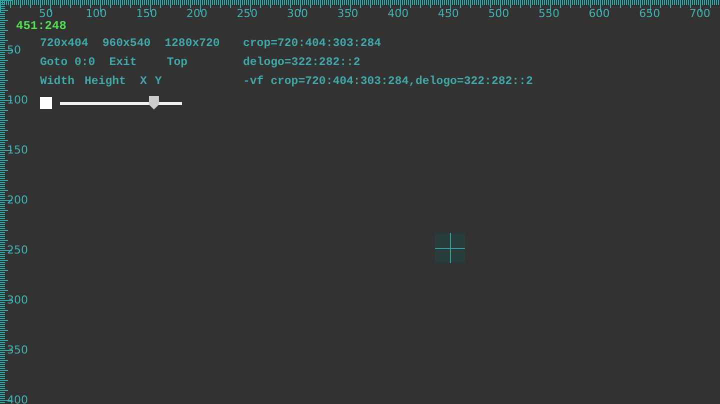  I want to click on slider-thumb, so click(153, 103).